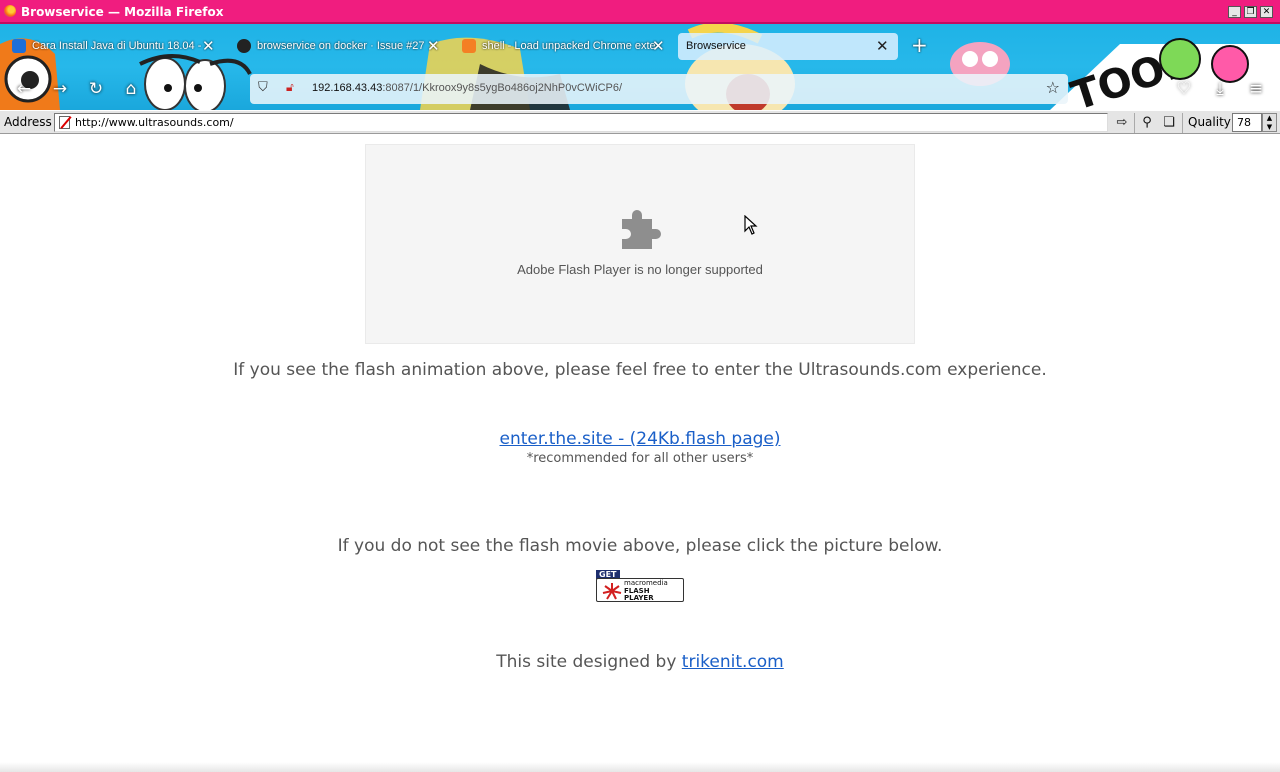  Describe the element at coordinates (1053, 87) in the screenshot. I see `bookmark-star-icon: ☆` at that location.